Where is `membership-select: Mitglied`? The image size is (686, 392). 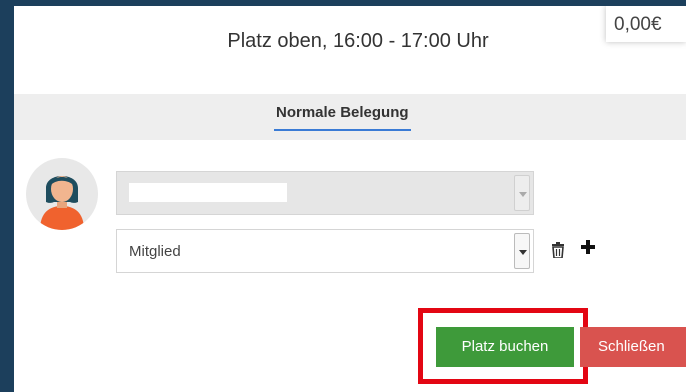
membership-select: Mitglied is located at coordinates (325, 251).